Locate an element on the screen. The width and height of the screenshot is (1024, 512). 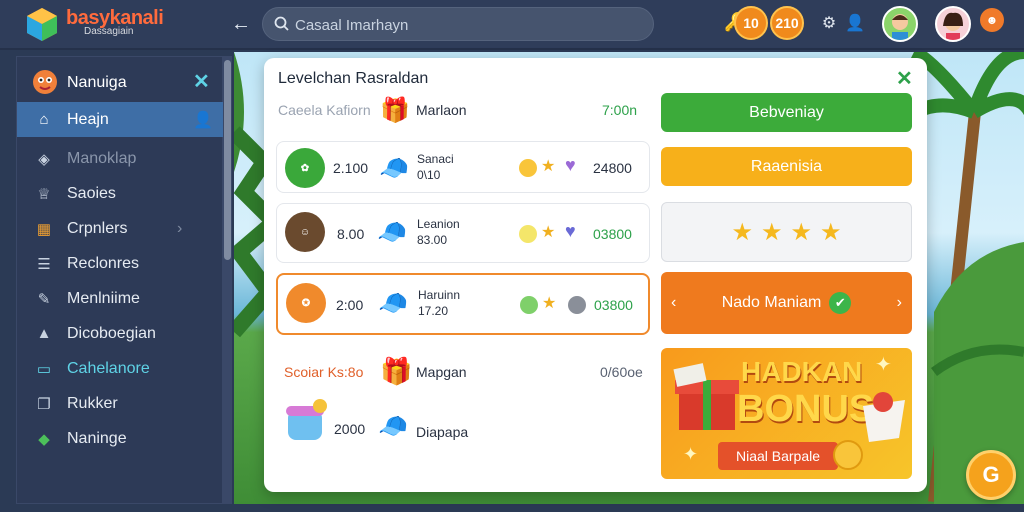
bag-icon: ▲ is located at coordinates (44, 333).